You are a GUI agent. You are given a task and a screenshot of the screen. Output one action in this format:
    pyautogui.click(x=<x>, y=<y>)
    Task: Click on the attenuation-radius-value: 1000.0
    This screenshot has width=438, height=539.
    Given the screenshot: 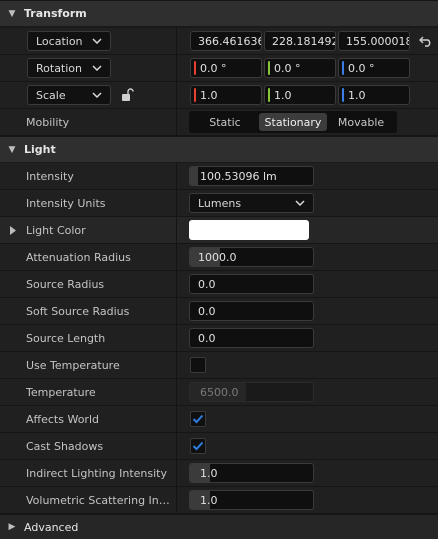 What is the action you would take?
    pyautogui.click(x=217, y=257)
    